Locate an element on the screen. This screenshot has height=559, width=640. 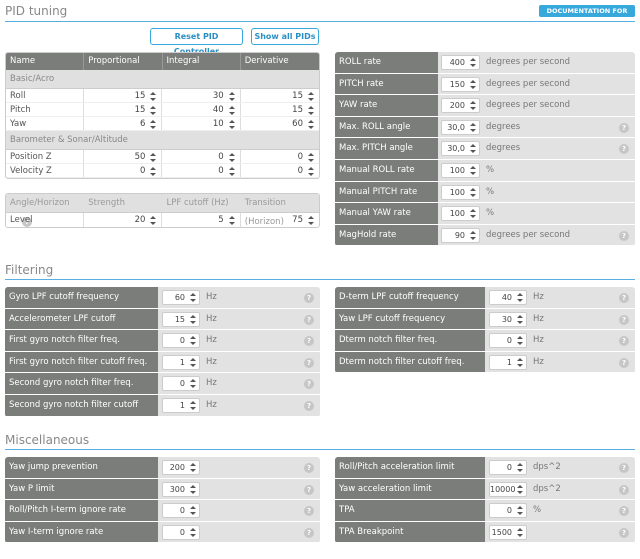
setting-input: 30 is located at coordinates (508, 319).